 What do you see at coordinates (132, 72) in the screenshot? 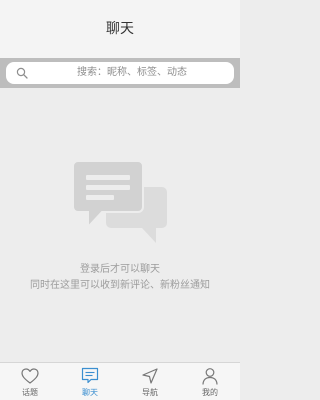
I see `search-placeholder: 搜索：昵称、标签、动态` at bounding box center [132, 72].